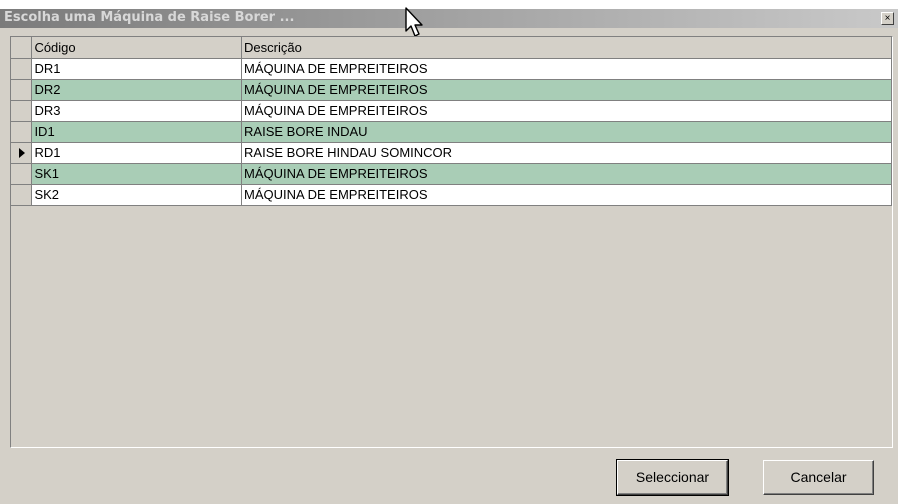 Image resolution: width=898 pixels, height=504 pixels. I want to click on column-header-code: Código, so click(137, 48).